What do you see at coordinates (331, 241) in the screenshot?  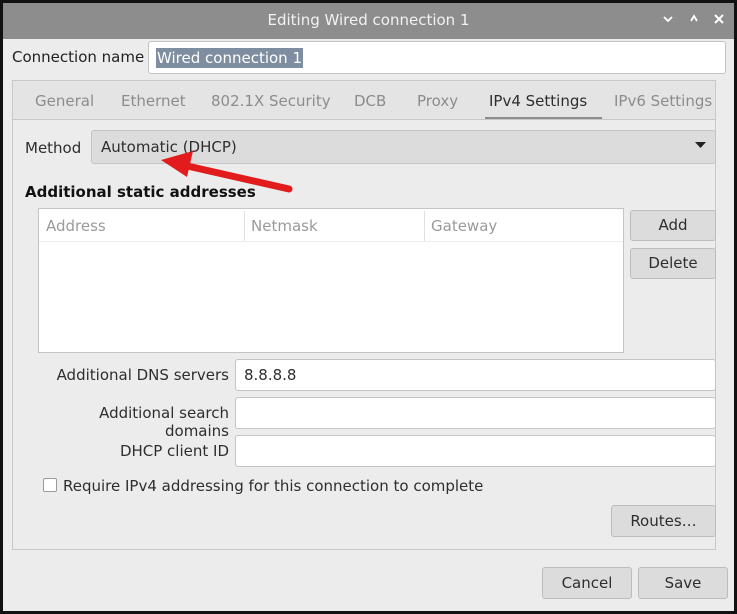 I see `header-divider` at bounding box center [331, 241].